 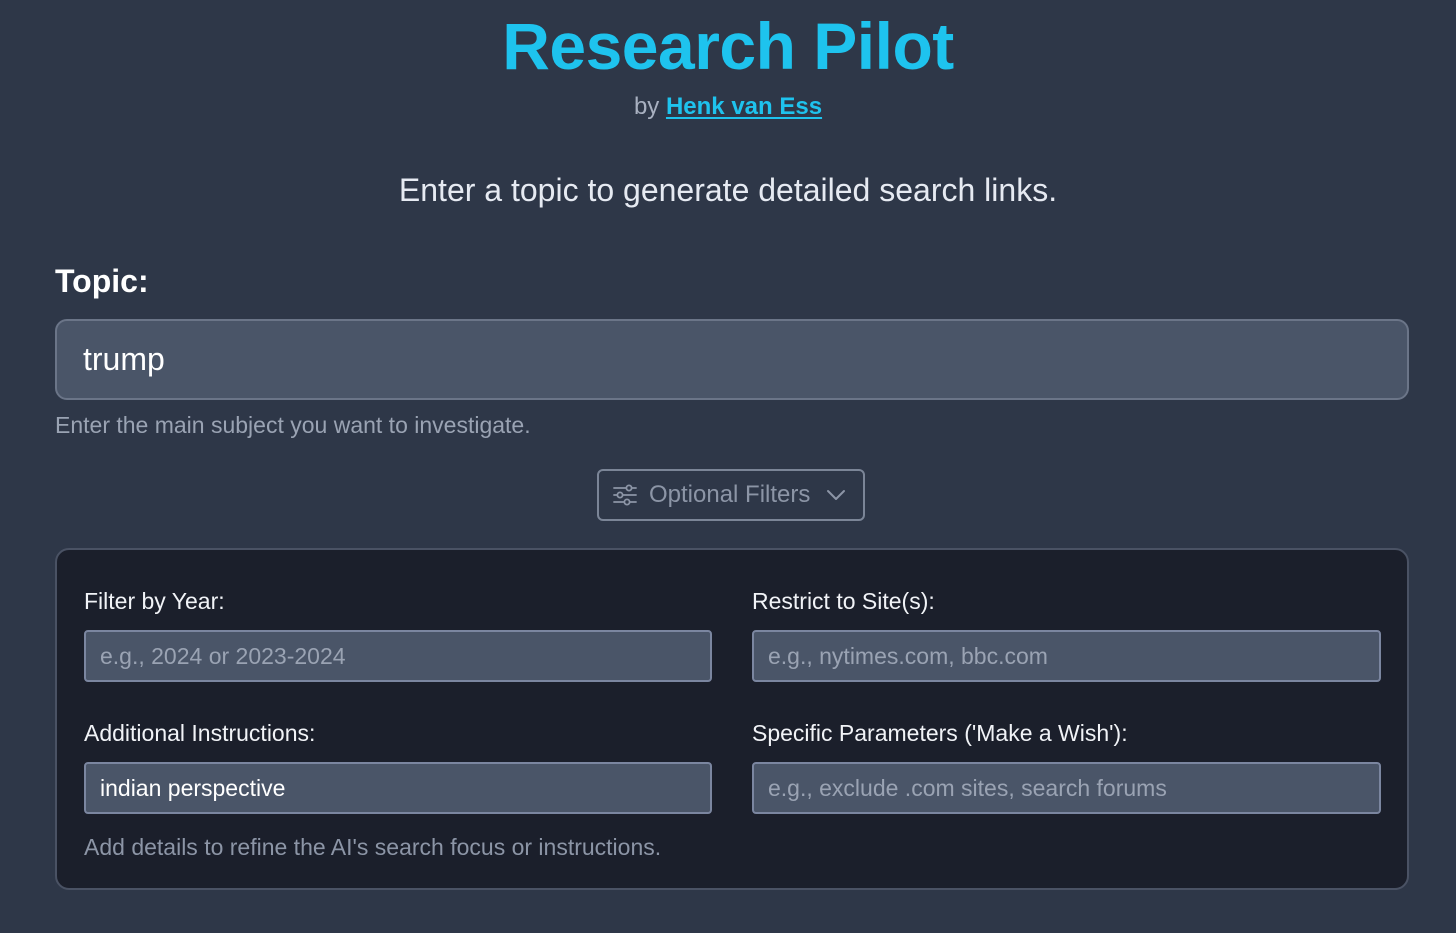 I want to click on optional-filters-label: Optional Filters, so click(x=730, y=494).